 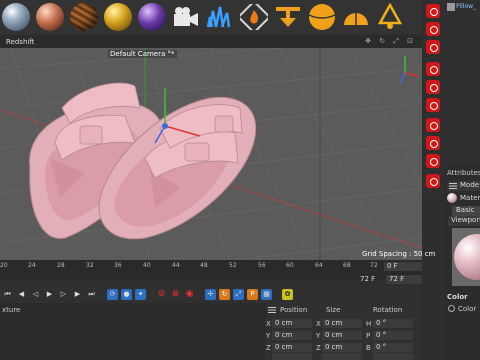 What do you see at coordinates (142, 54) in the screenshot?
I see `camera-label: Default Camera °*` at bounding box center [142, 54].